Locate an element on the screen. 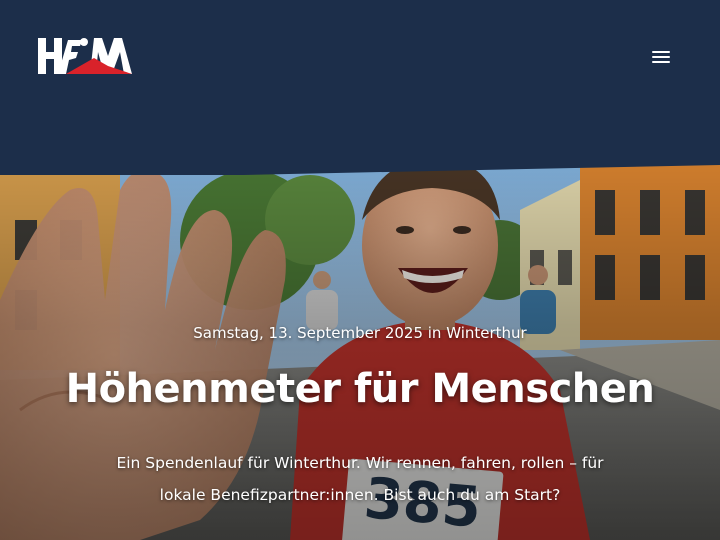 The height and width of the screenshot is (540, 720). hfm-logo-icon is located at coordinates (85, 56).